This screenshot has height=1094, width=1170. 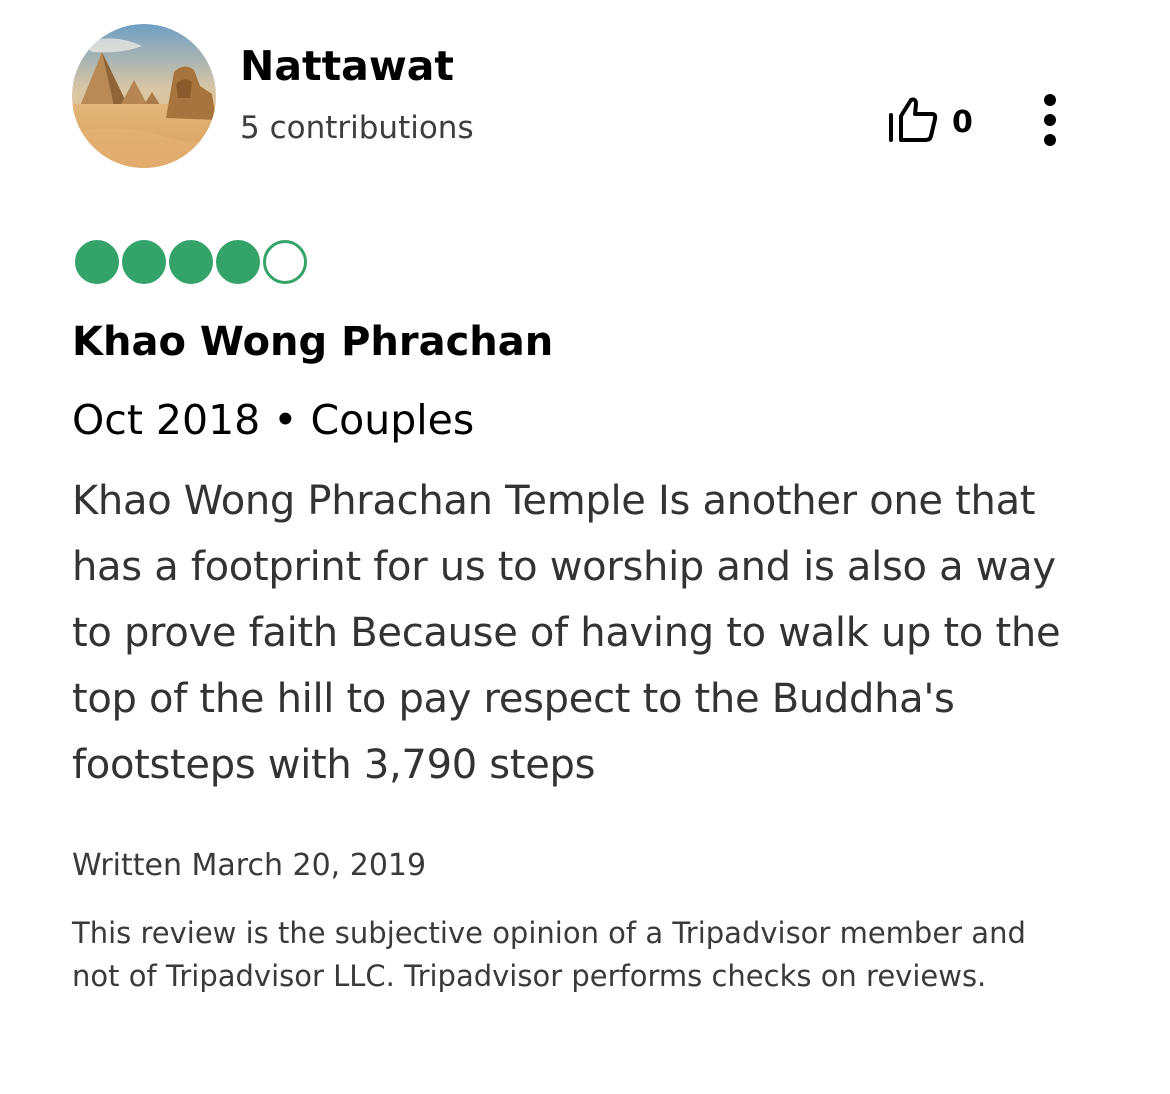 What do you see at coordinates (347, 66) in the screenshot?
I see `reviewer-name: Nattawat` at bounding box center [347, 66].